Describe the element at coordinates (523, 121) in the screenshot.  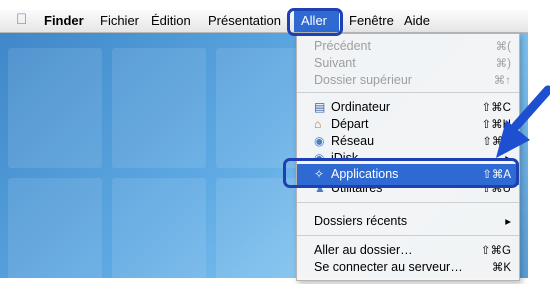
I see `pointer-arrow-icon` at that location.